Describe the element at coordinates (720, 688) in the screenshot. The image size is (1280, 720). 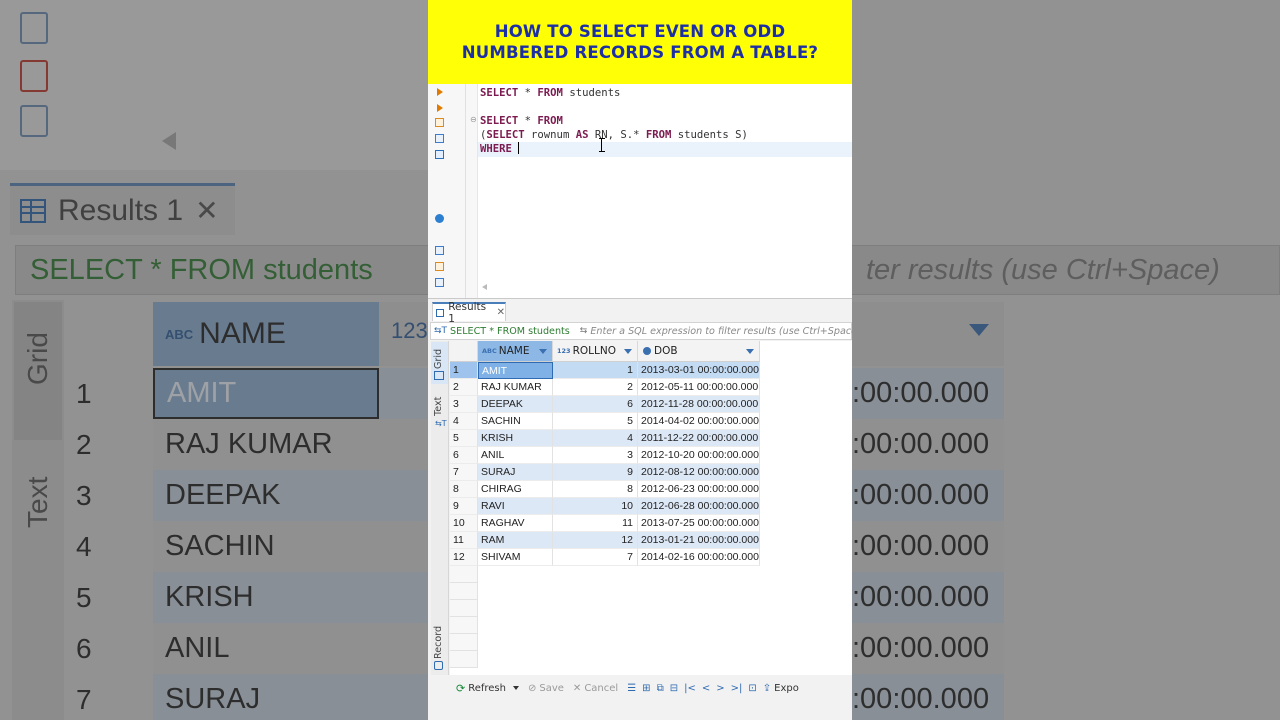
I see `next-page-icon: >` at that location.